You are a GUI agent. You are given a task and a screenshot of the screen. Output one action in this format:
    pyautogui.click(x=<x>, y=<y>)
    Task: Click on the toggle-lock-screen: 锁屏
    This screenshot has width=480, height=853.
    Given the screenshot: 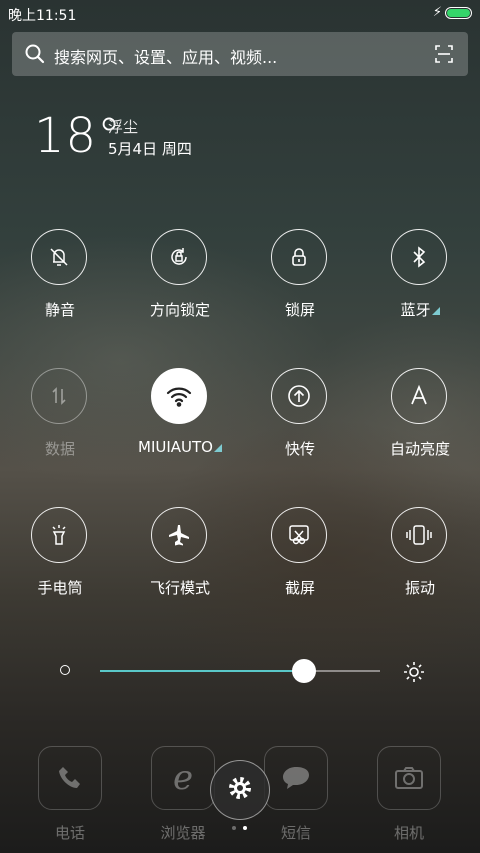 What is the action you would take?
    pyautogui.click(x=300, y=279)
    